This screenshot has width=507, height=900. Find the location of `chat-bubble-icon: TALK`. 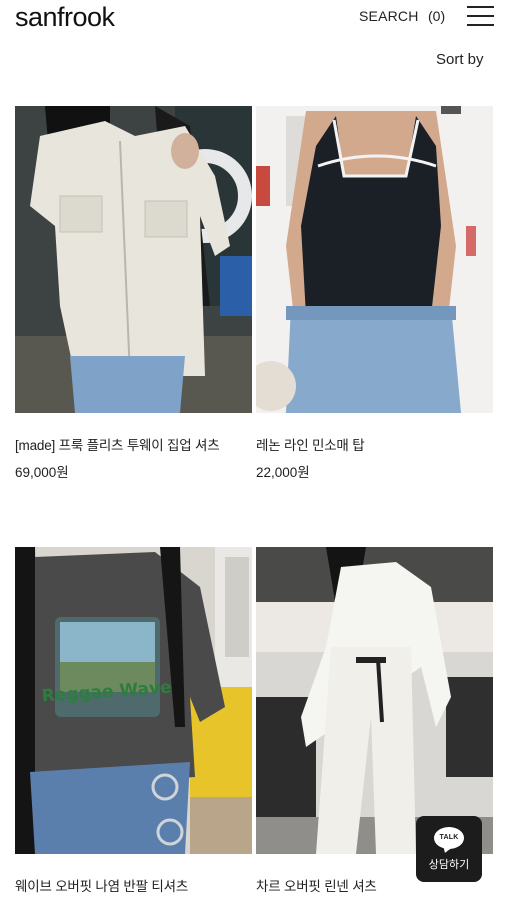

chat-bubble-icon: TALK is located at coordinates (449, 837).